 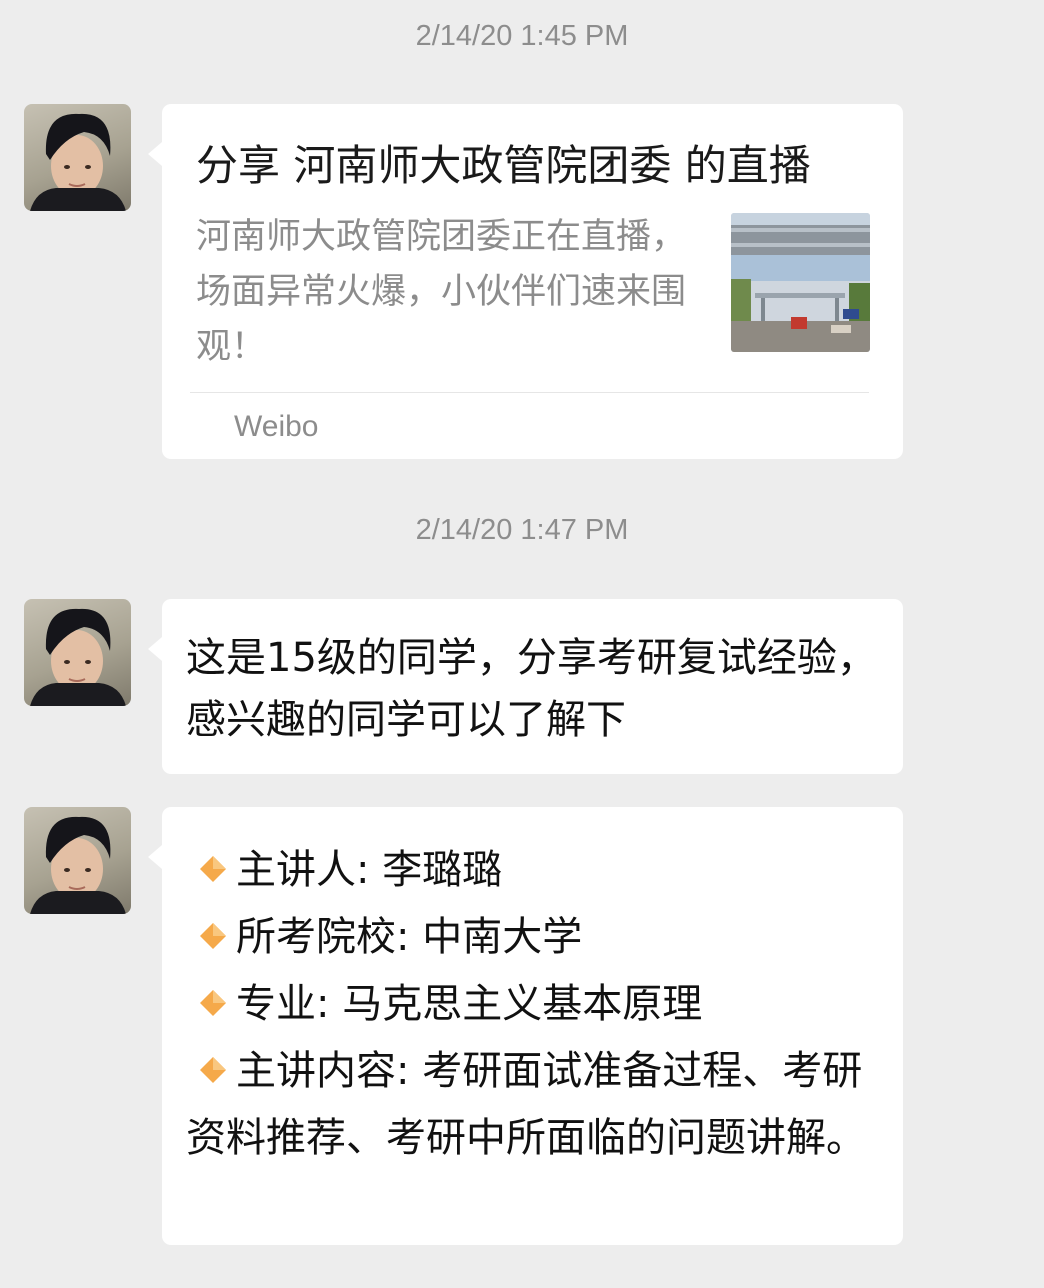 I want to click on share-card-source: Weibo, so click(x=276, y=426).